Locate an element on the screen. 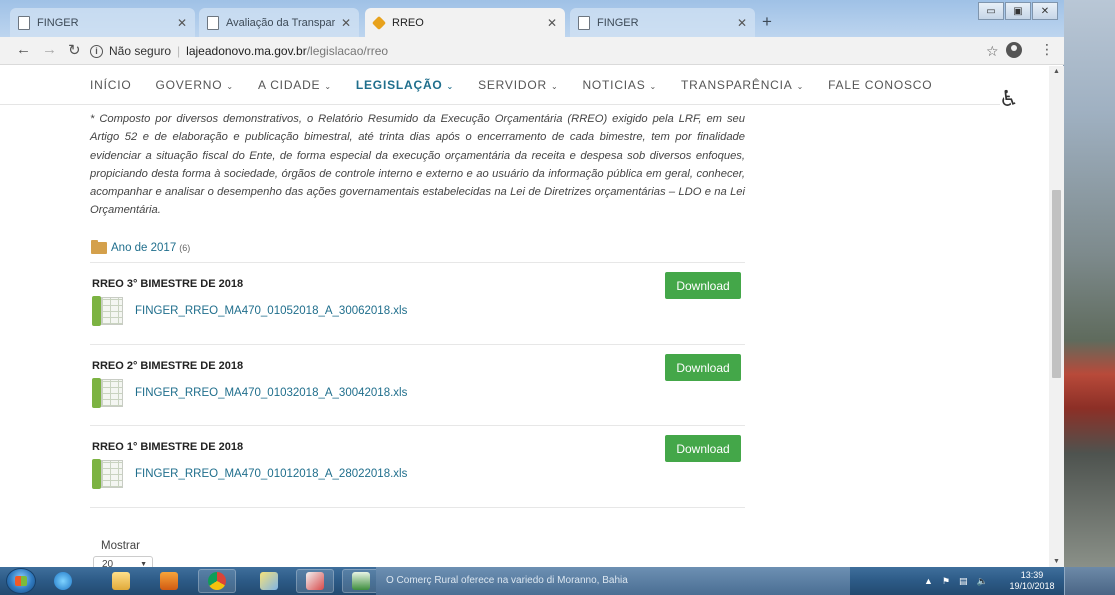 This screenshot has width=1115, height=595. reload-icon: ↻ is located at coordinates (74, 50).